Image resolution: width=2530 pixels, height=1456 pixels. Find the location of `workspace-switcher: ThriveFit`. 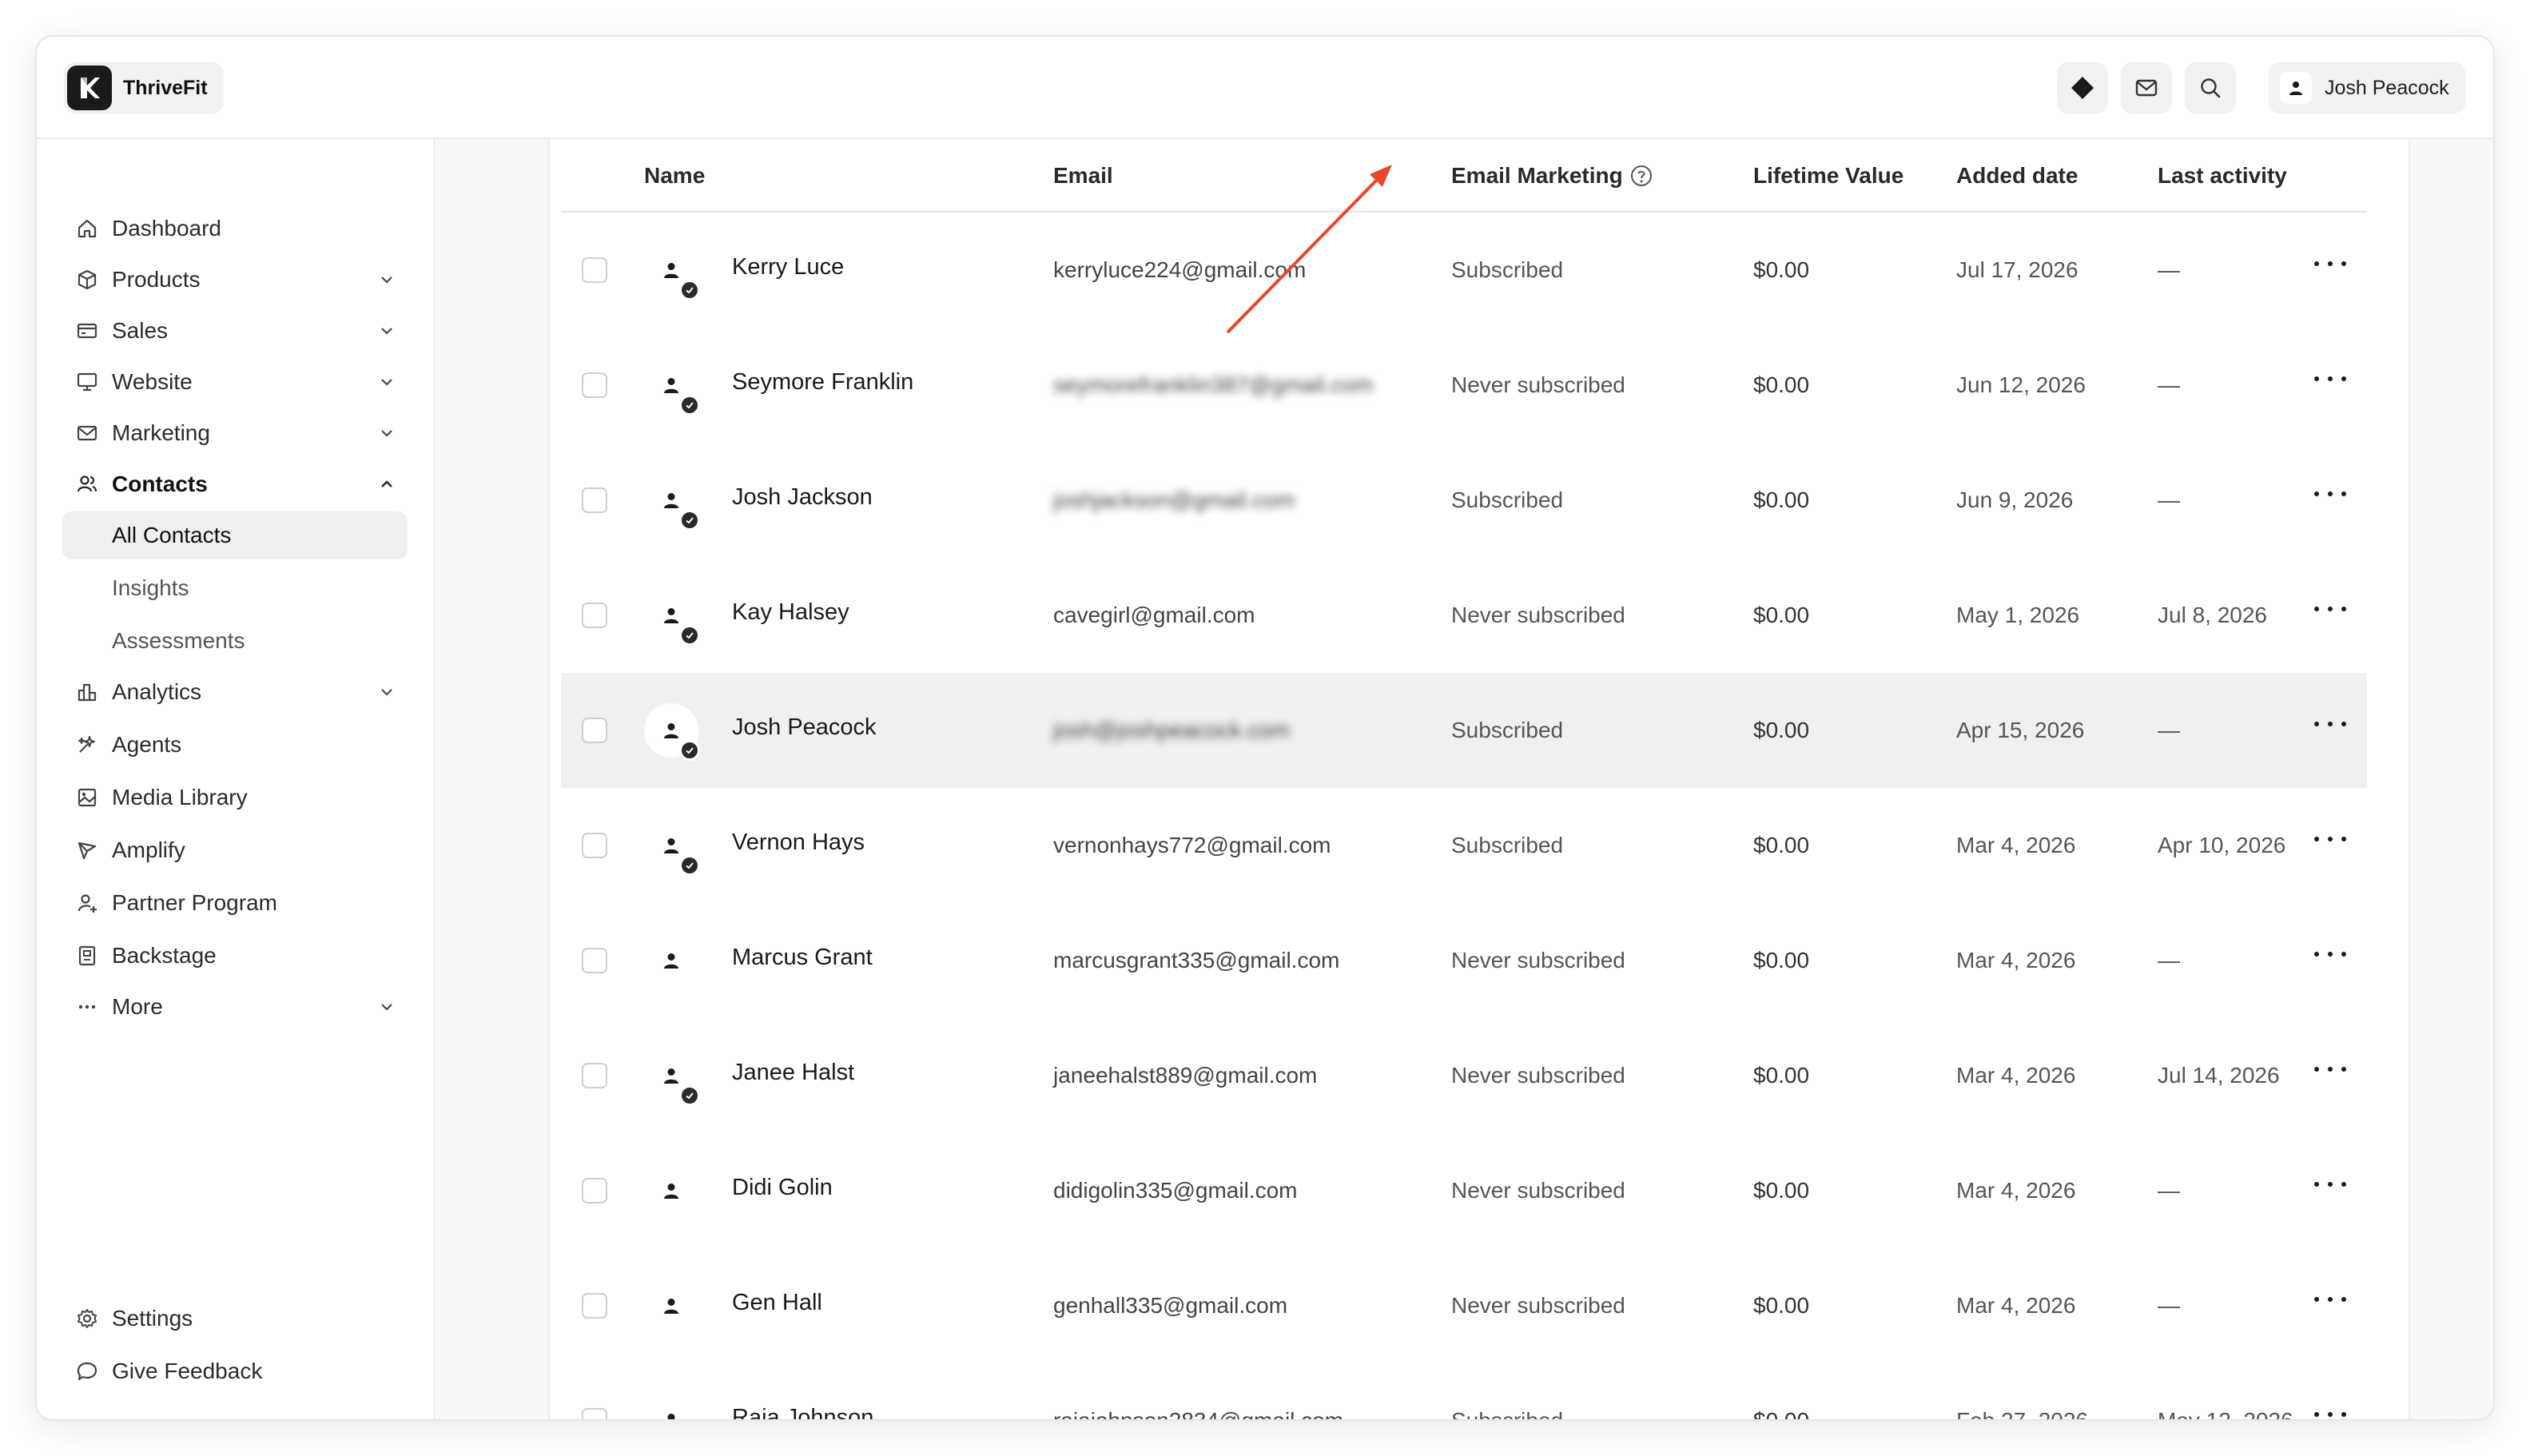

workspace-switcher: ThriveFit is located at coordinates (144, 87).